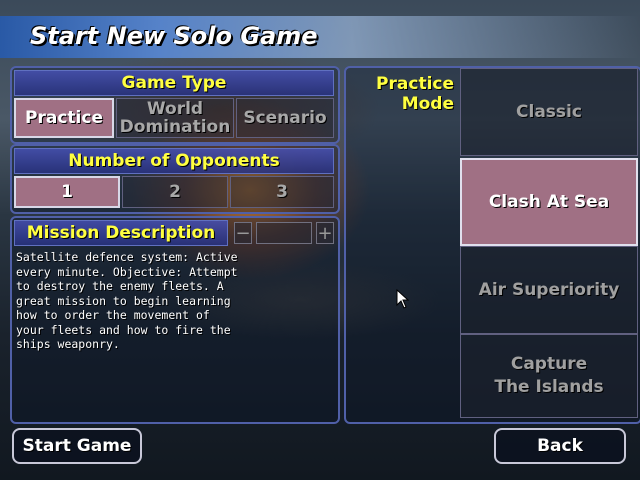  I want to click on mission-next-button: +, so click(325, 233).